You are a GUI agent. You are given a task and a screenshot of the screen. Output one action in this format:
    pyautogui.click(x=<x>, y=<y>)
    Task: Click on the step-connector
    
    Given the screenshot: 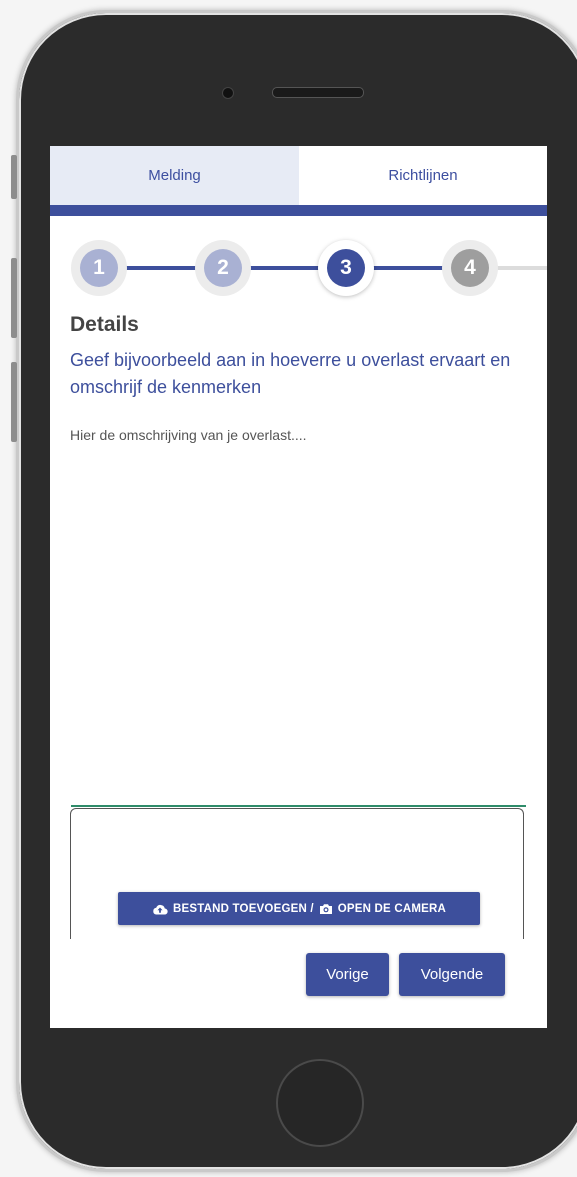 What is the action you would take?
    pyautogui.click(x=519, y=268)
    